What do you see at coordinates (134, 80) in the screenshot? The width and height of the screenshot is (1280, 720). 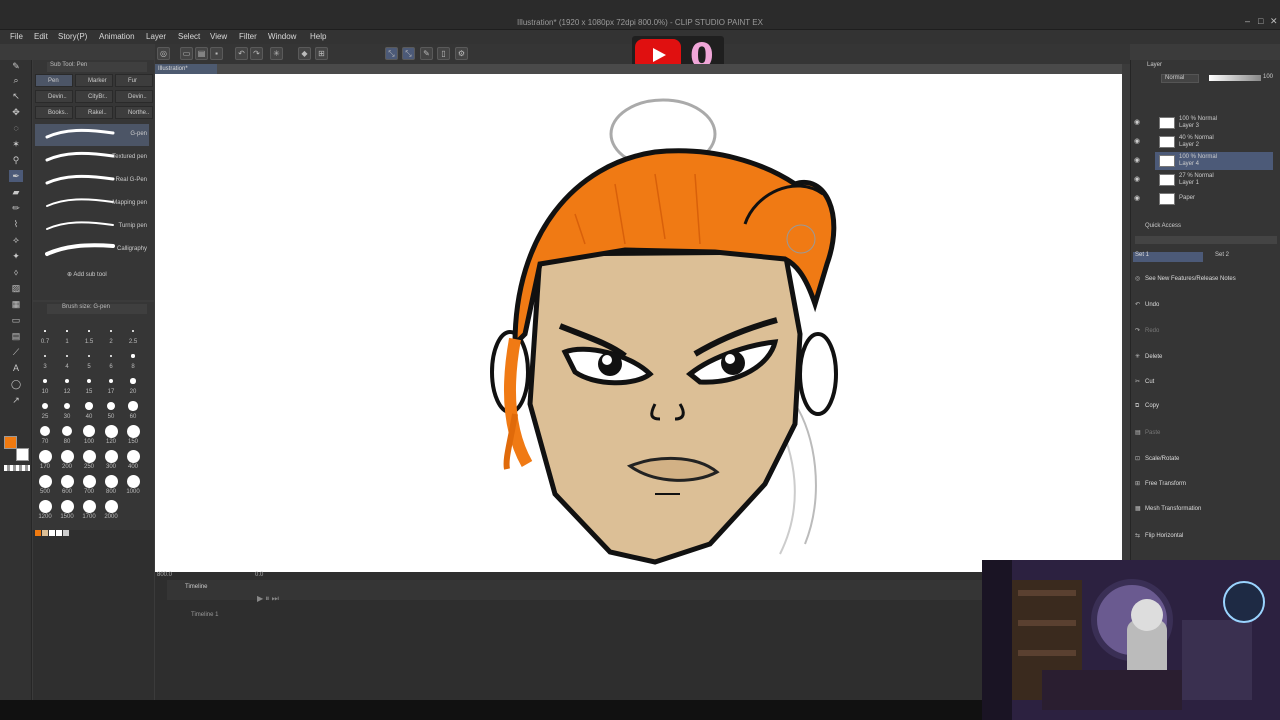 I see `tab-fur: Fur` at bounding box center [134, 80].